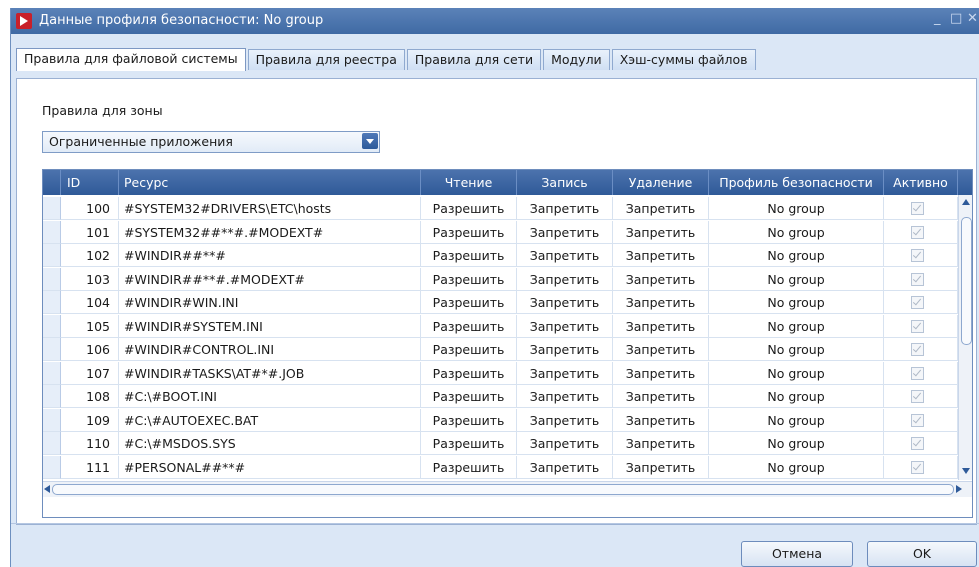  What do you see at coordinates (965, 337) in the screenshot?
I see `vertical-scrollbar` at bounding box center [965, 337].